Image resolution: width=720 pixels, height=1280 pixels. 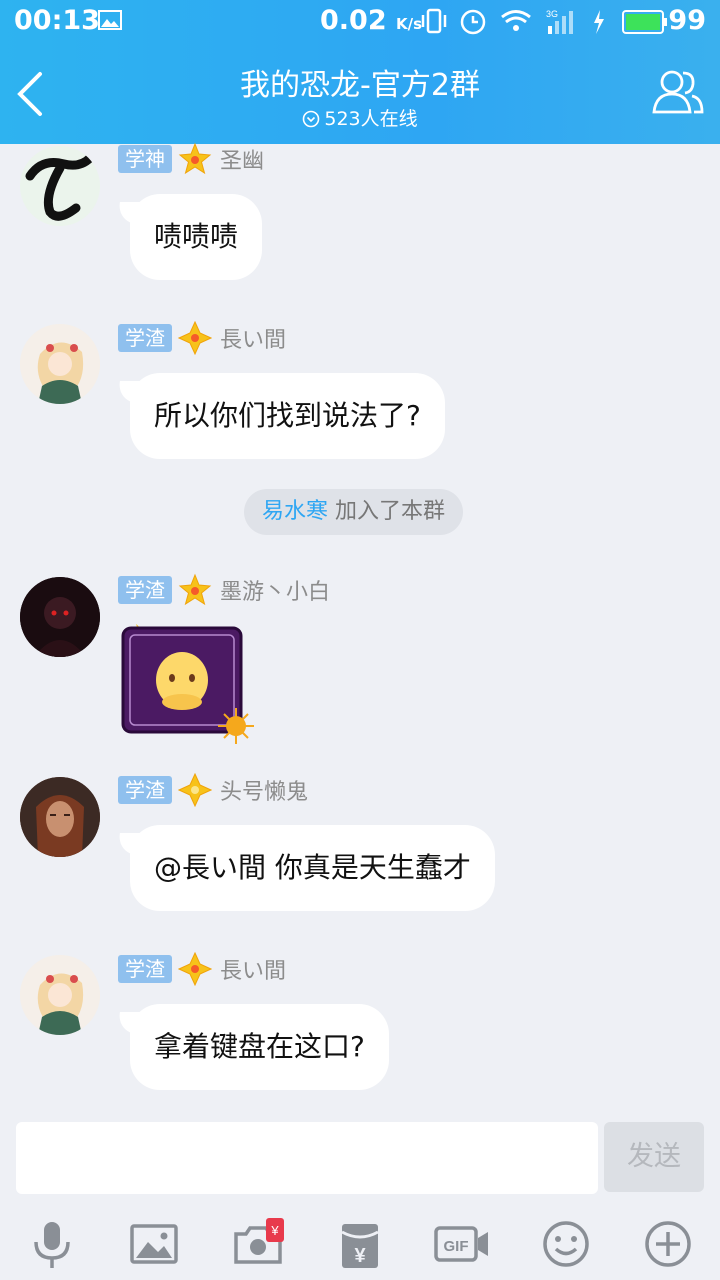 I want to click on sender-meta: 学渣 头号懒鬼, so click(x=213, y=790).